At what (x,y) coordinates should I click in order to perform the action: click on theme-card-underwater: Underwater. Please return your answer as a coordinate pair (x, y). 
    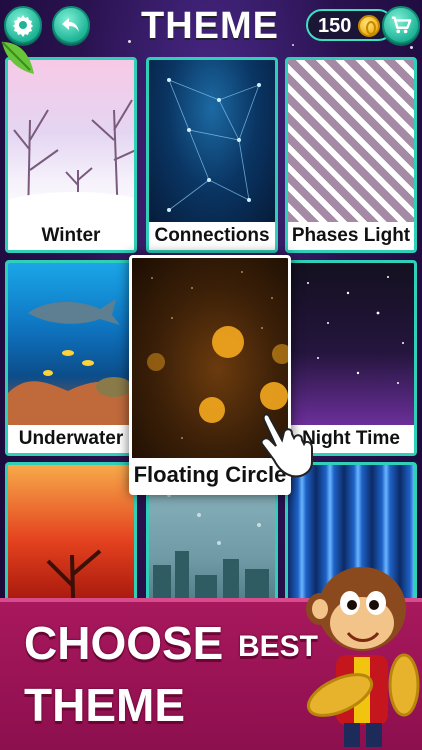
    Looking at the image, I should click on (71, 358).